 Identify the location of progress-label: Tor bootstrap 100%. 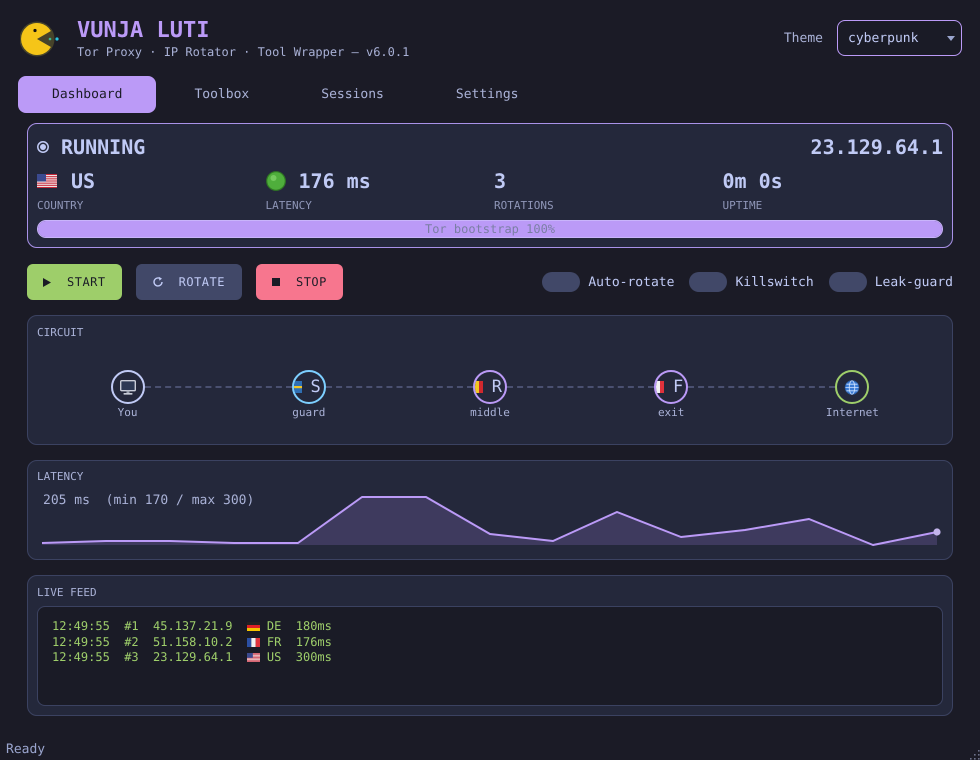
(490, 229).